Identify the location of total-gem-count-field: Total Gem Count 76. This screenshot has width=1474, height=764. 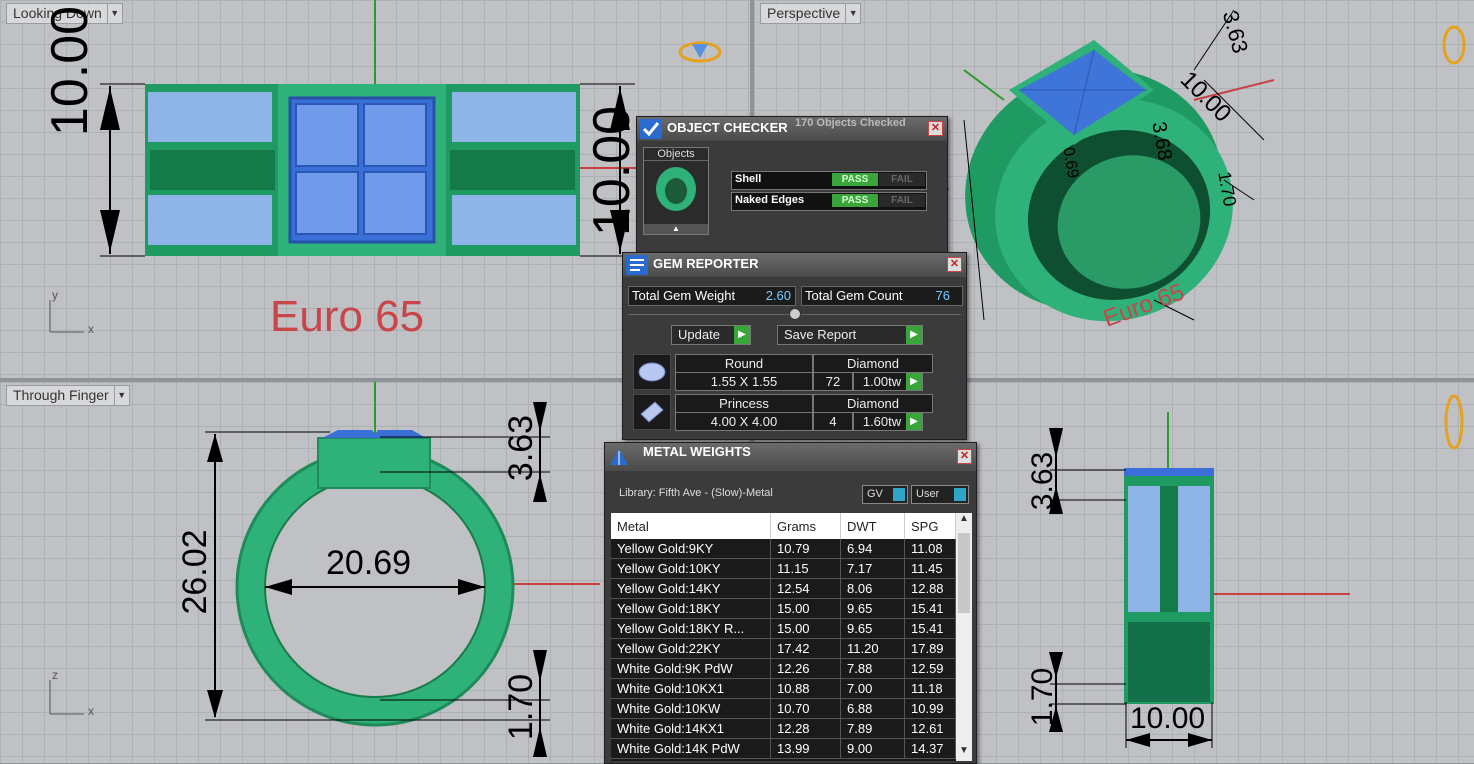
(882, 296).